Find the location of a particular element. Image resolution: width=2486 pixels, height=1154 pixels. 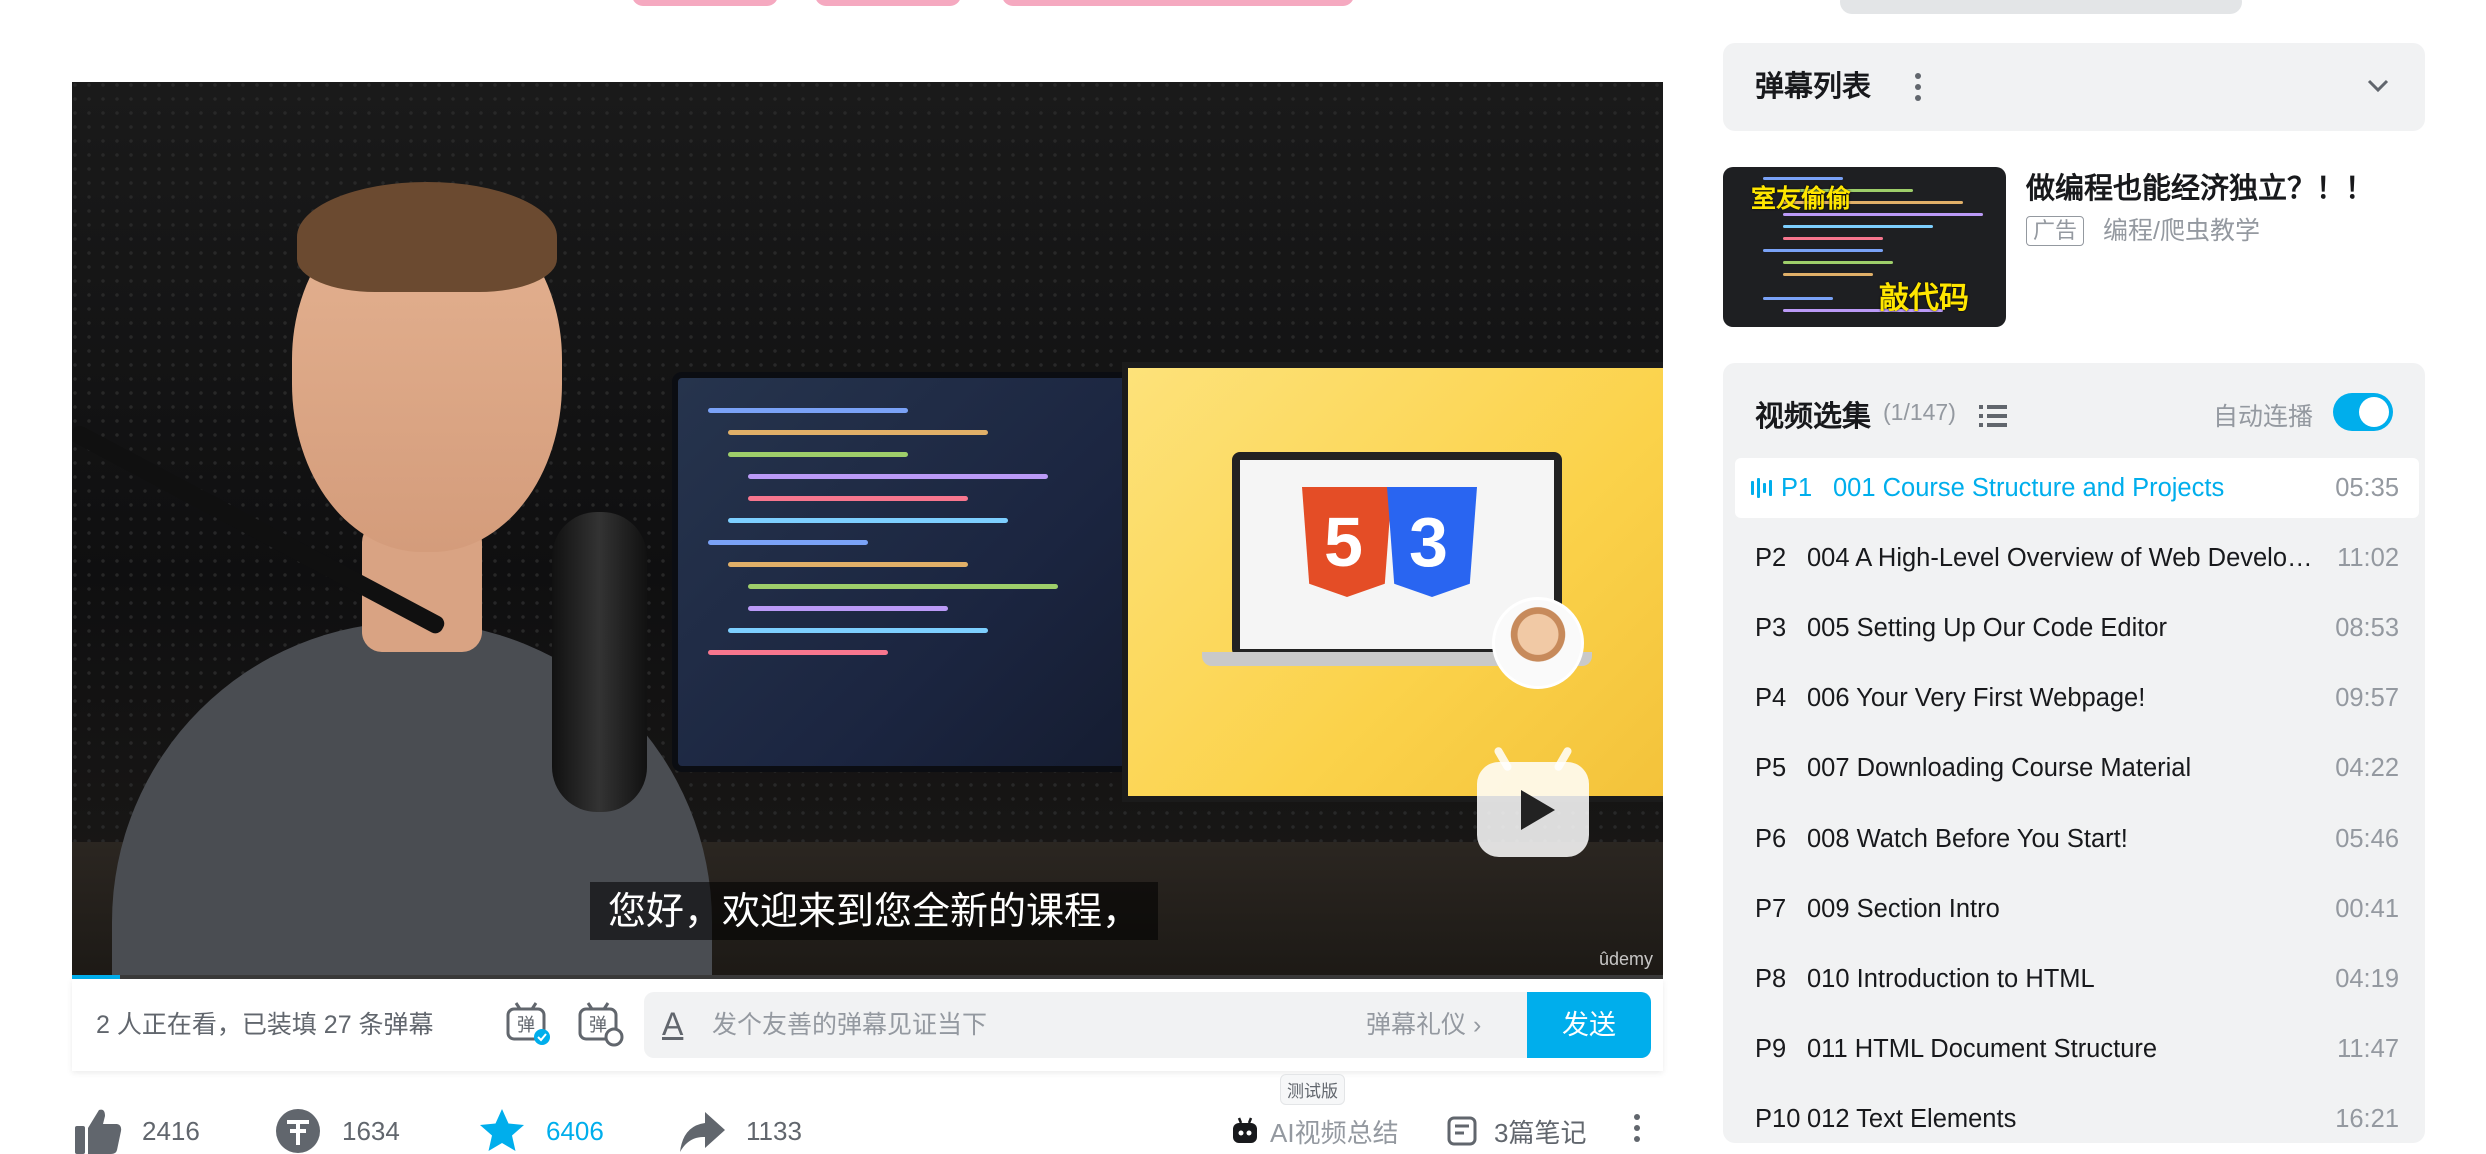

danmaku-settings-icon: 弹 is located at coordinates (600, 1024).